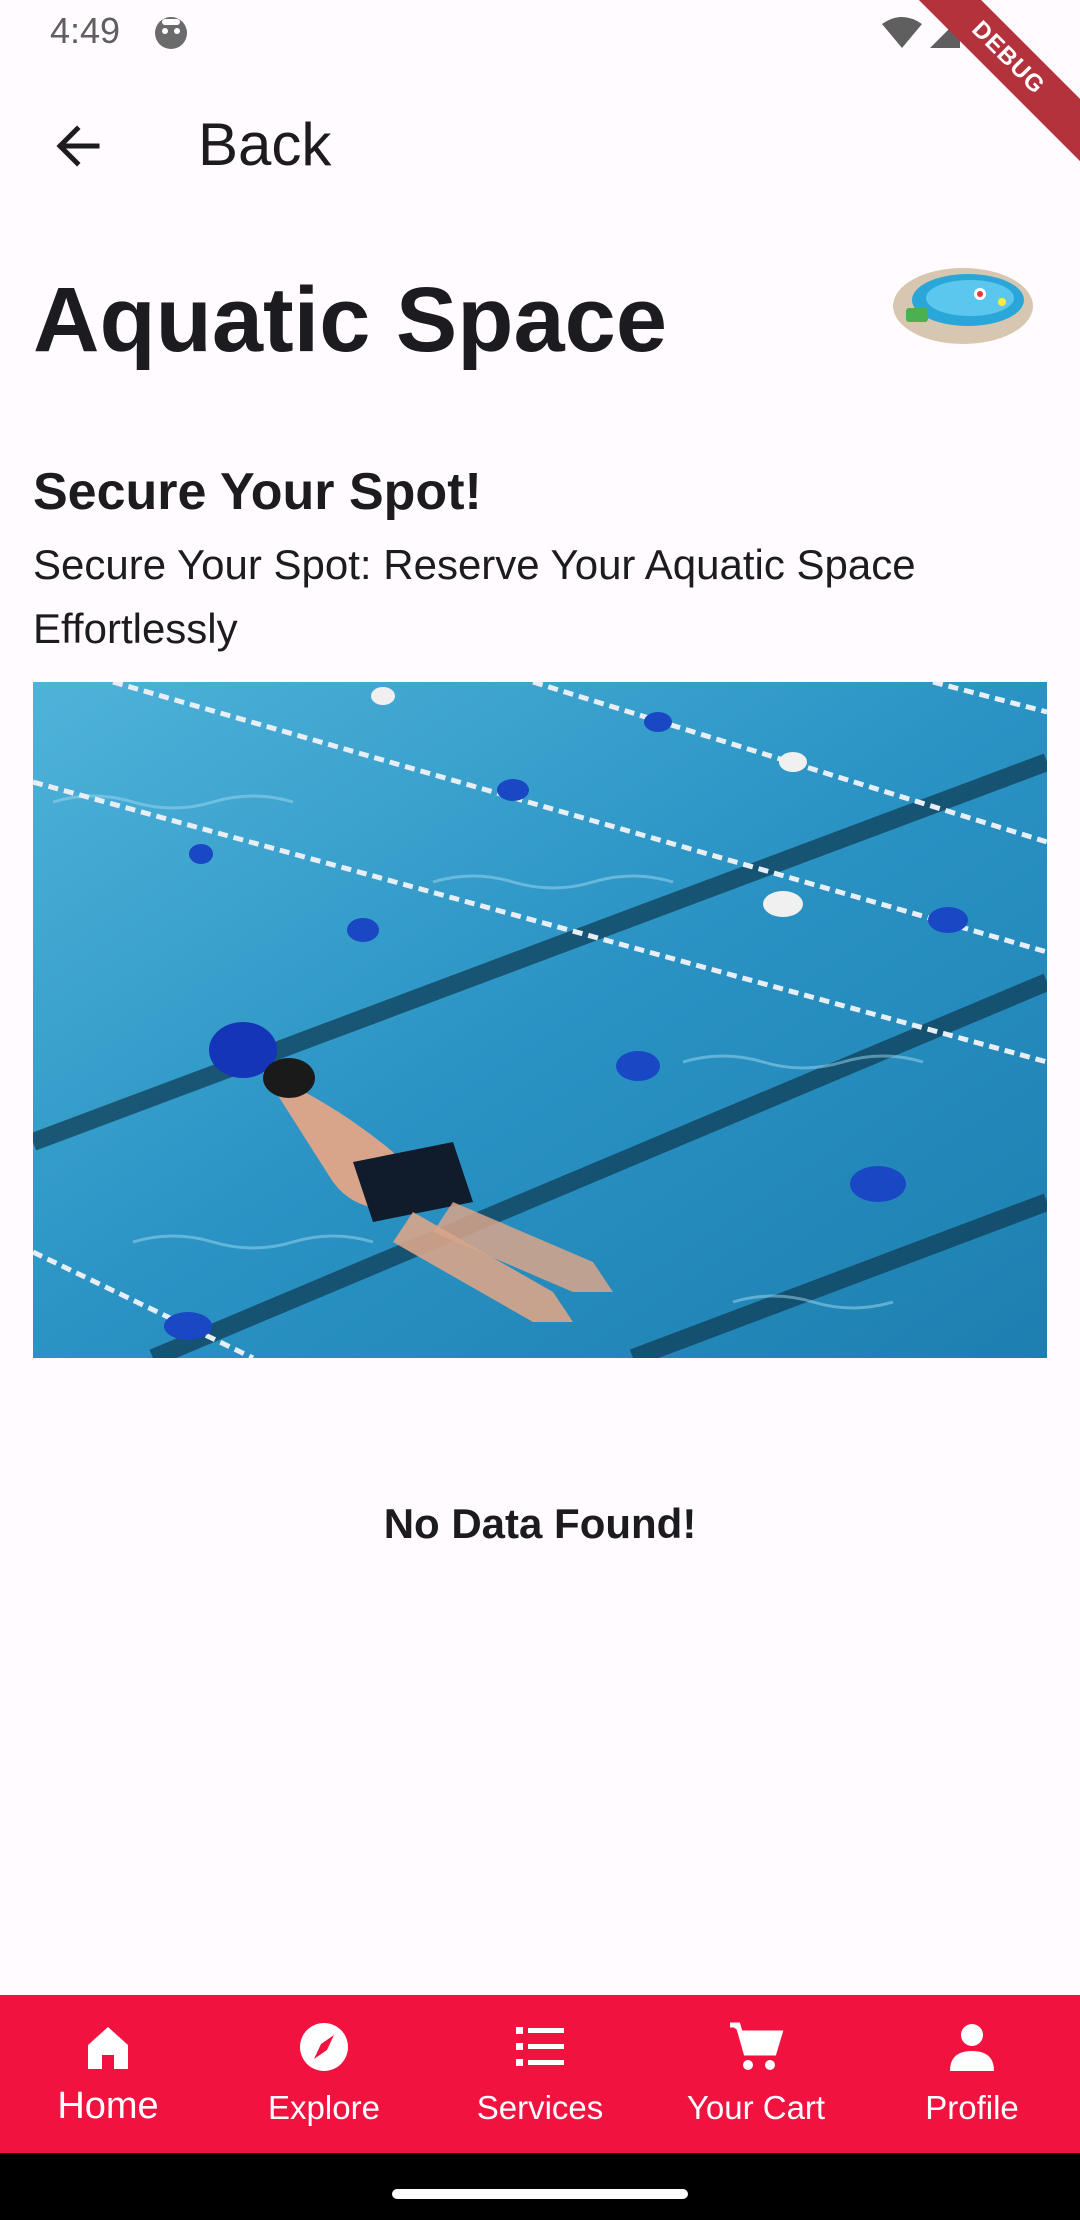 The image size is (1080, 2220). What do you see at coordinates (257, 492) in the screenshot?
I see `section-heading: Secure Your Spot!` at bounding box center [257, 492].